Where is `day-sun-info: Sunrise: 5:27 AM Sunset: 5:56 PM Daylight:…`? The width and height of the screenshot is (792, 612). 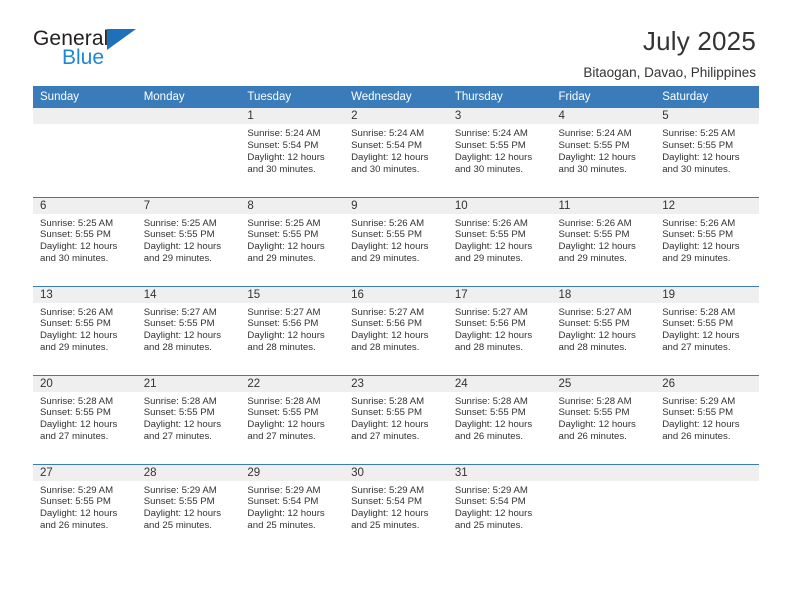 day-sun-info: Sunrise: 5:27 AM Sunset: 5:56 PM Daylight:… is located at coordinates (396, 329).